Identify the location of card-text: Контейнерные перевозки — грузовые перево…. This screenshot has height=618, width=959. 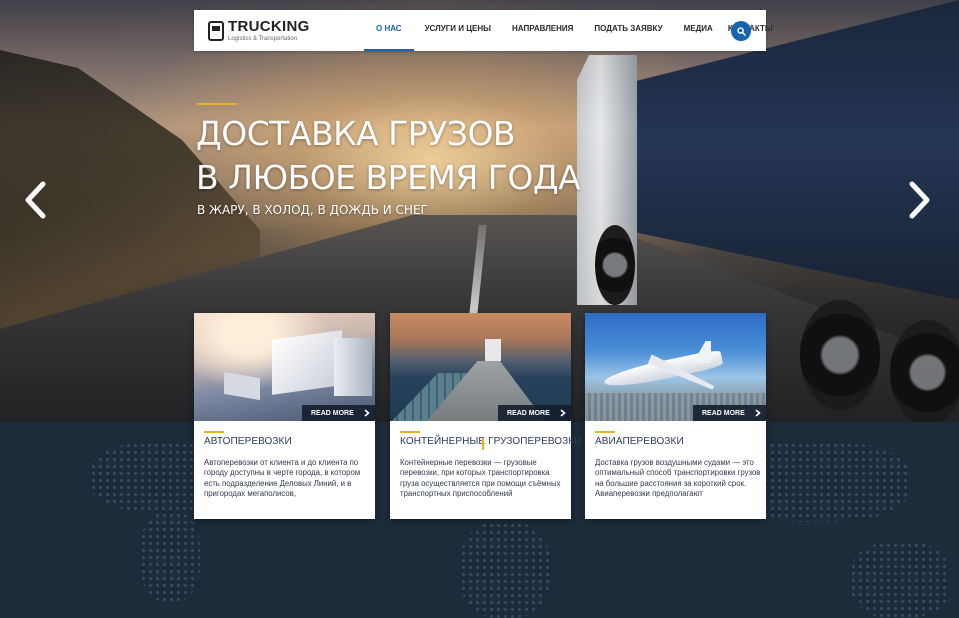
(480, 478).